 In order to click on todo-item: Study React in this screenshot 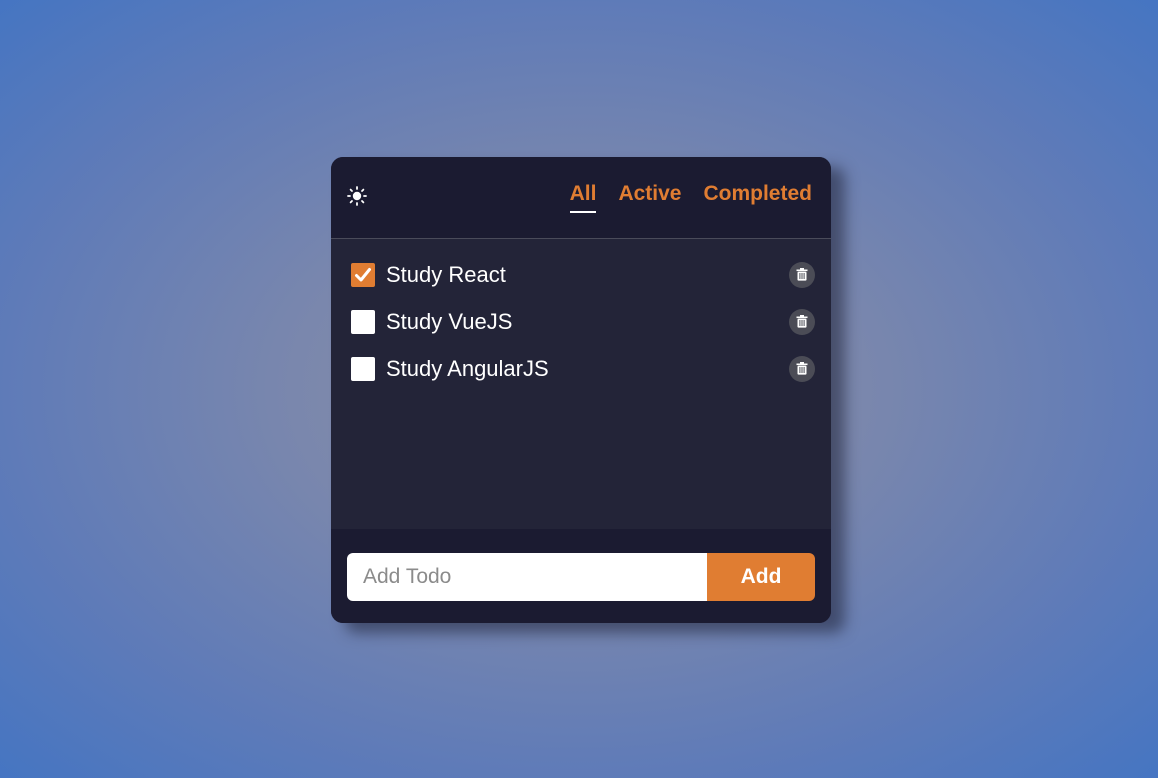, I will do `click(583, 274)`.